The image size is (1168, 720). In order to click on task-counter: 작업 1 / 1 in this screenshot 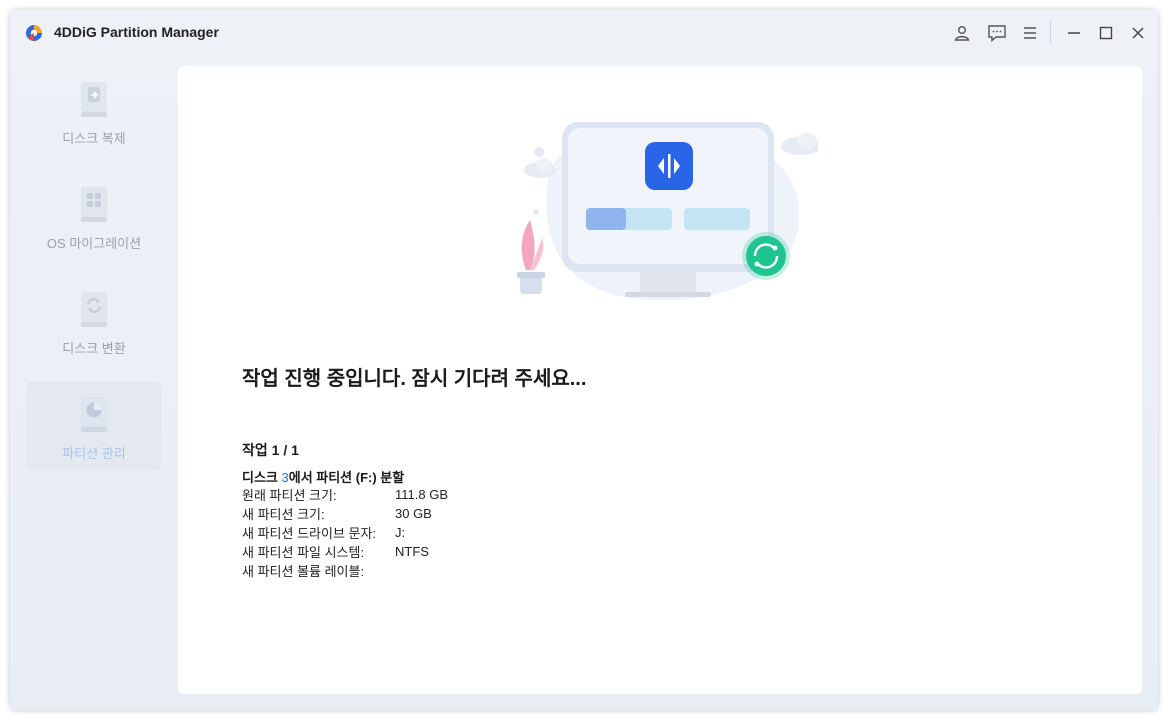, I will do `click(270, 450)`.